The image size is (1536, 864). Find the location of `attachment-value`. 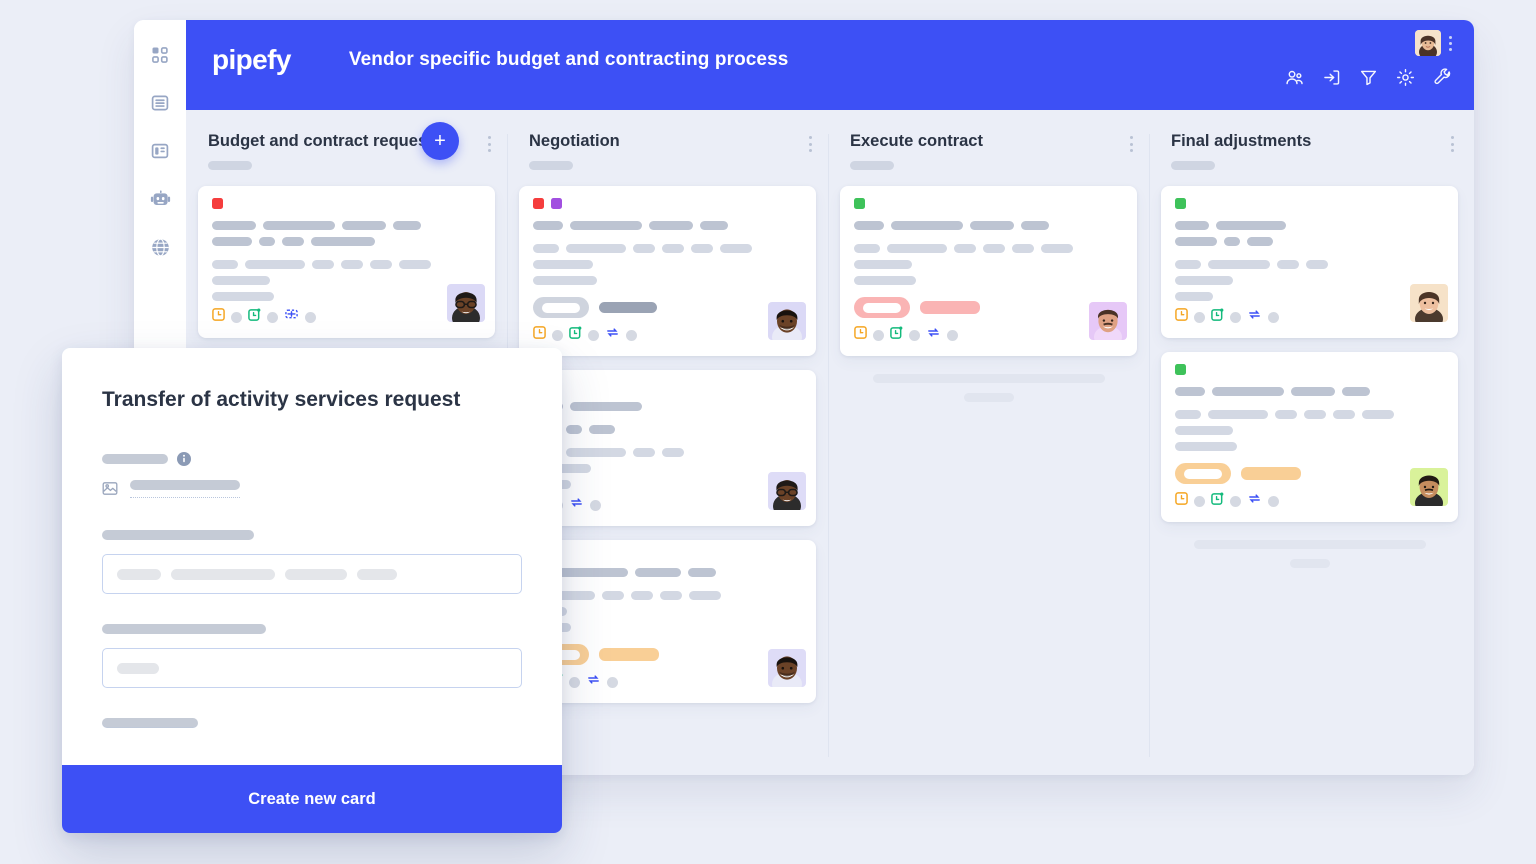

attachment-value is located at coordinates (185, 489).